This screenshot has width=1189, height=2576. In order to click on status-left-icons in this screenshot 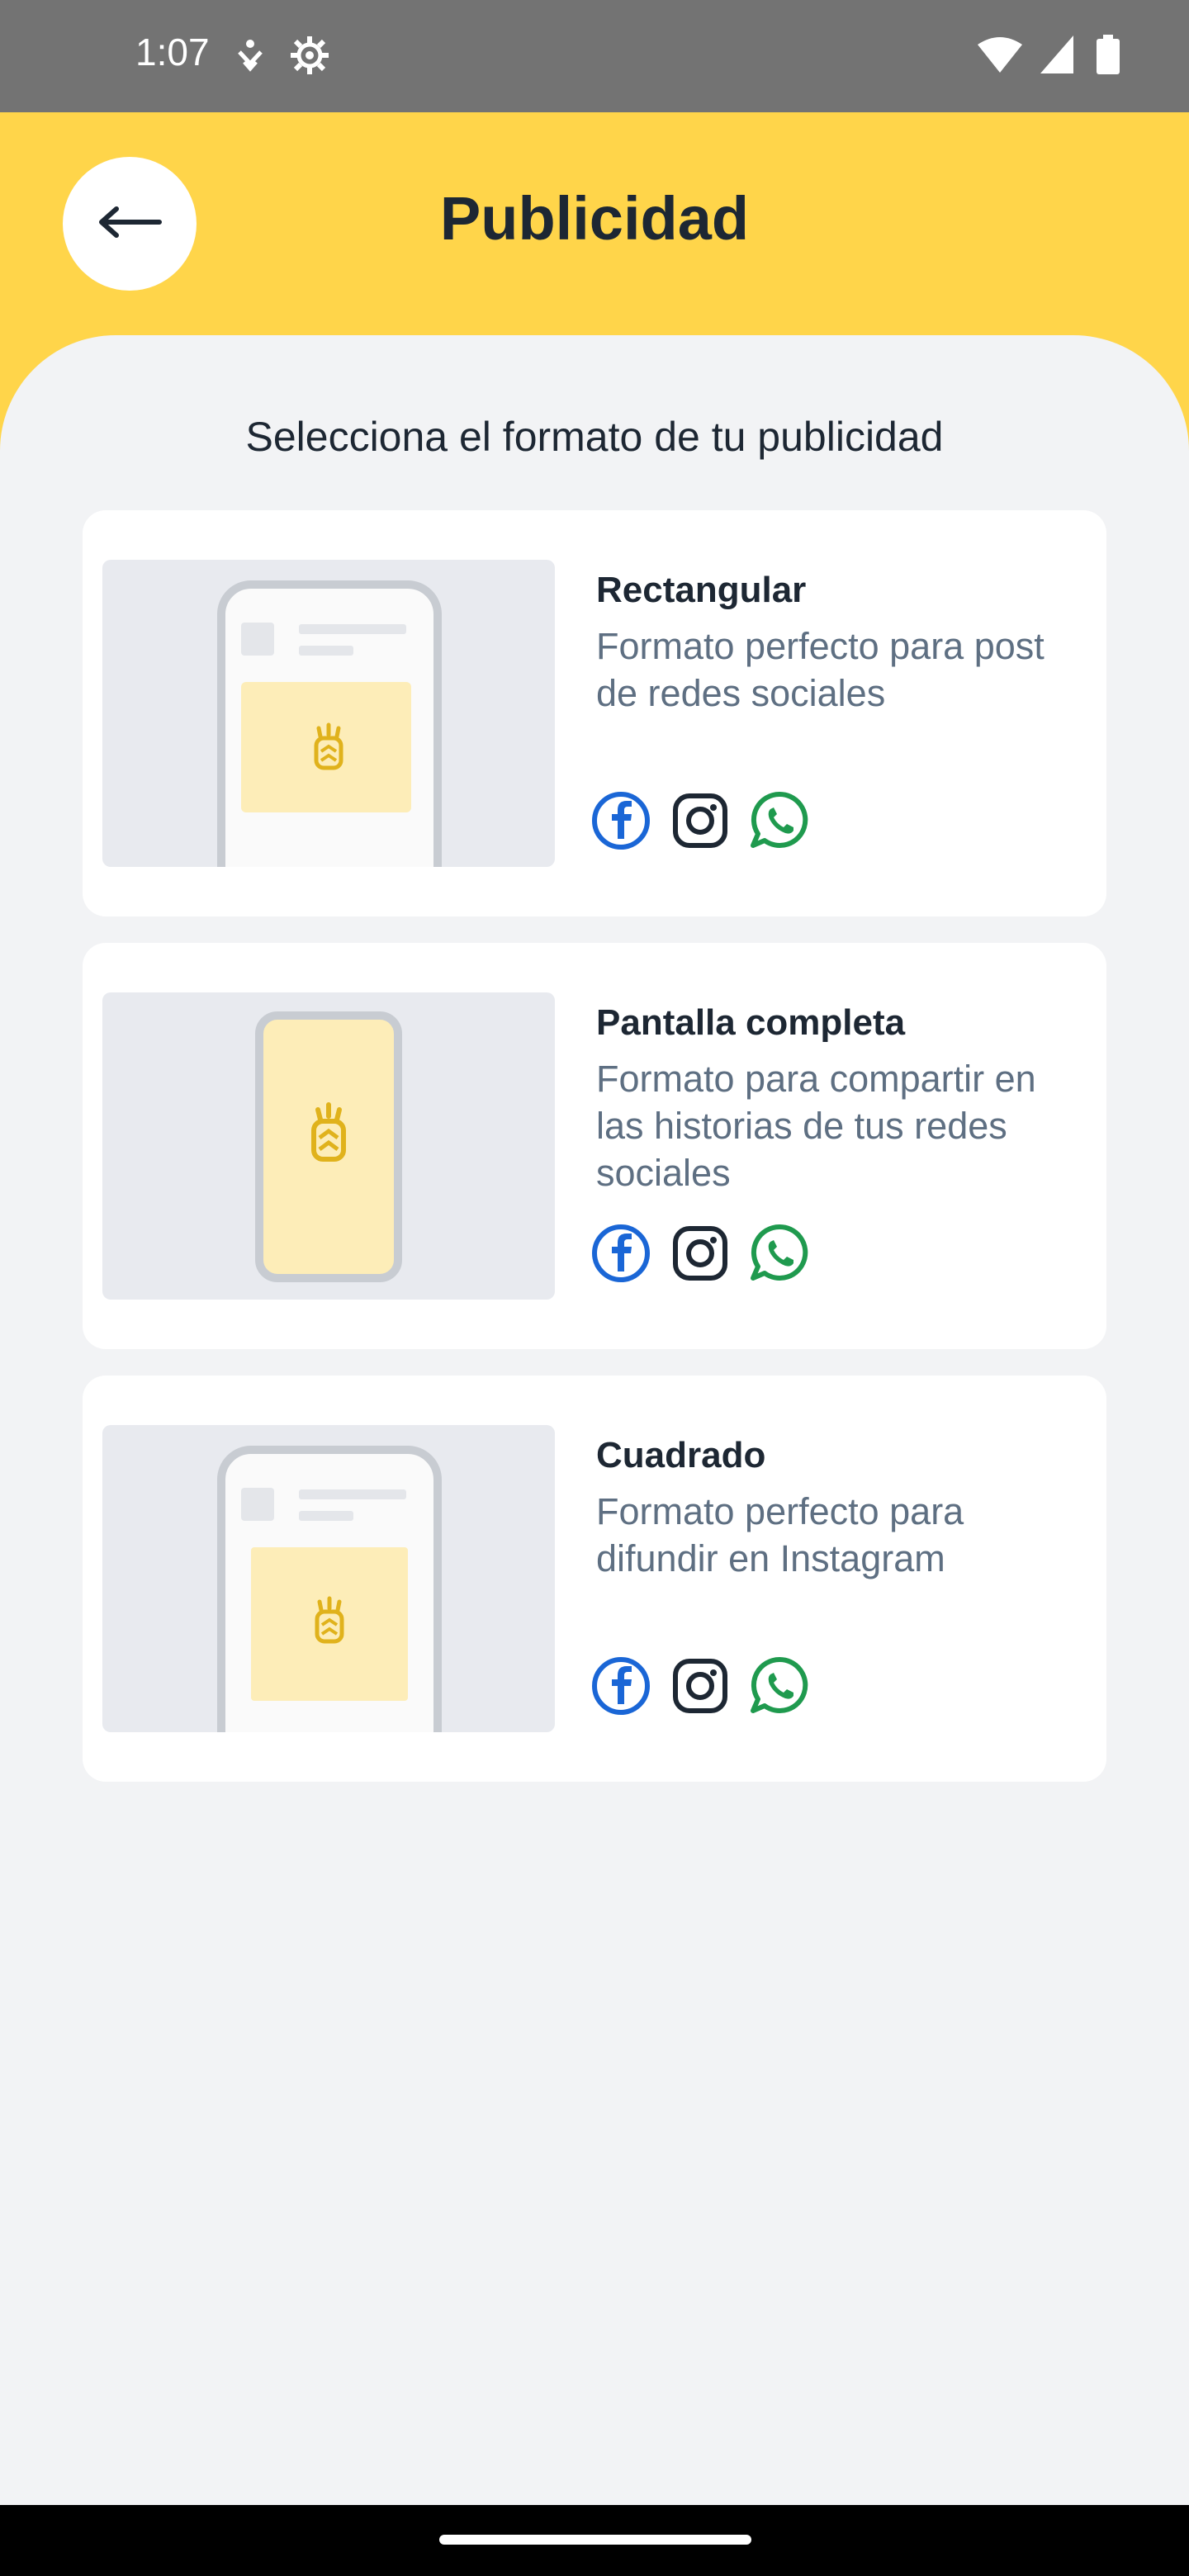, I will do `click(283, 57)`.